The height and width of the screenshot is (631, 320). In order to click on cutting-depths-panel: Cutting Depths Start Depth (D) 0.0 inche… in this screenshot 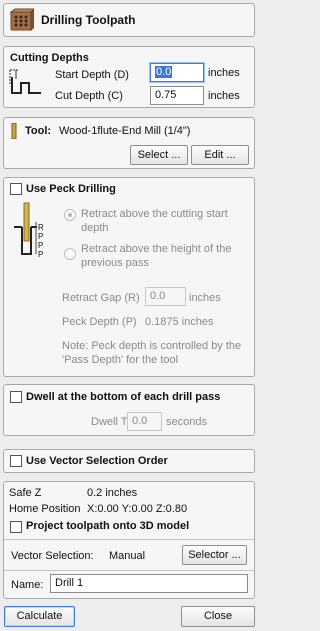, I will do `click(129, 77)`.